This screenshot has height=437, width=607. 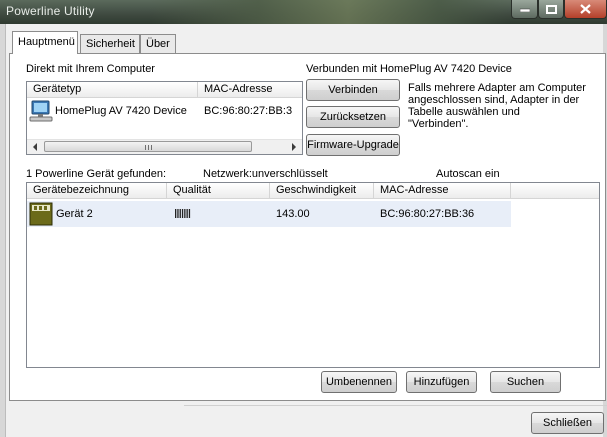 I want to click on list-item: HomePlug AV 7420 Device BC:96:80:27:BB:3, so click(x=164, y=111).